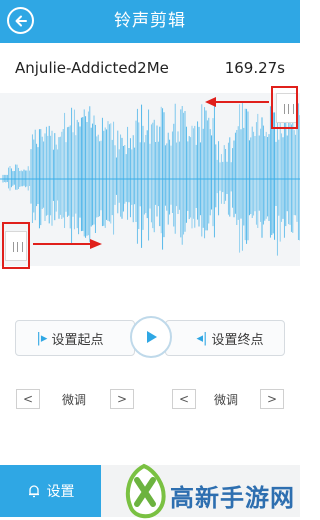 The image size is (320, 520). I want to click on song-name: Anjulie-Addicted2Me, so click(92, 68).